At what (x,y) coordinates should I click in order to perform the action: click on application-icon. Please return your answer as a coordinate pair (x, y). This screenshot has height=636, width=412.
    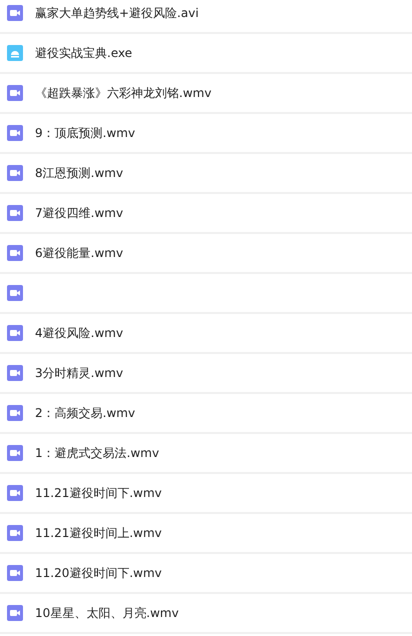
    Looking at the image, I should click on (15, 53).